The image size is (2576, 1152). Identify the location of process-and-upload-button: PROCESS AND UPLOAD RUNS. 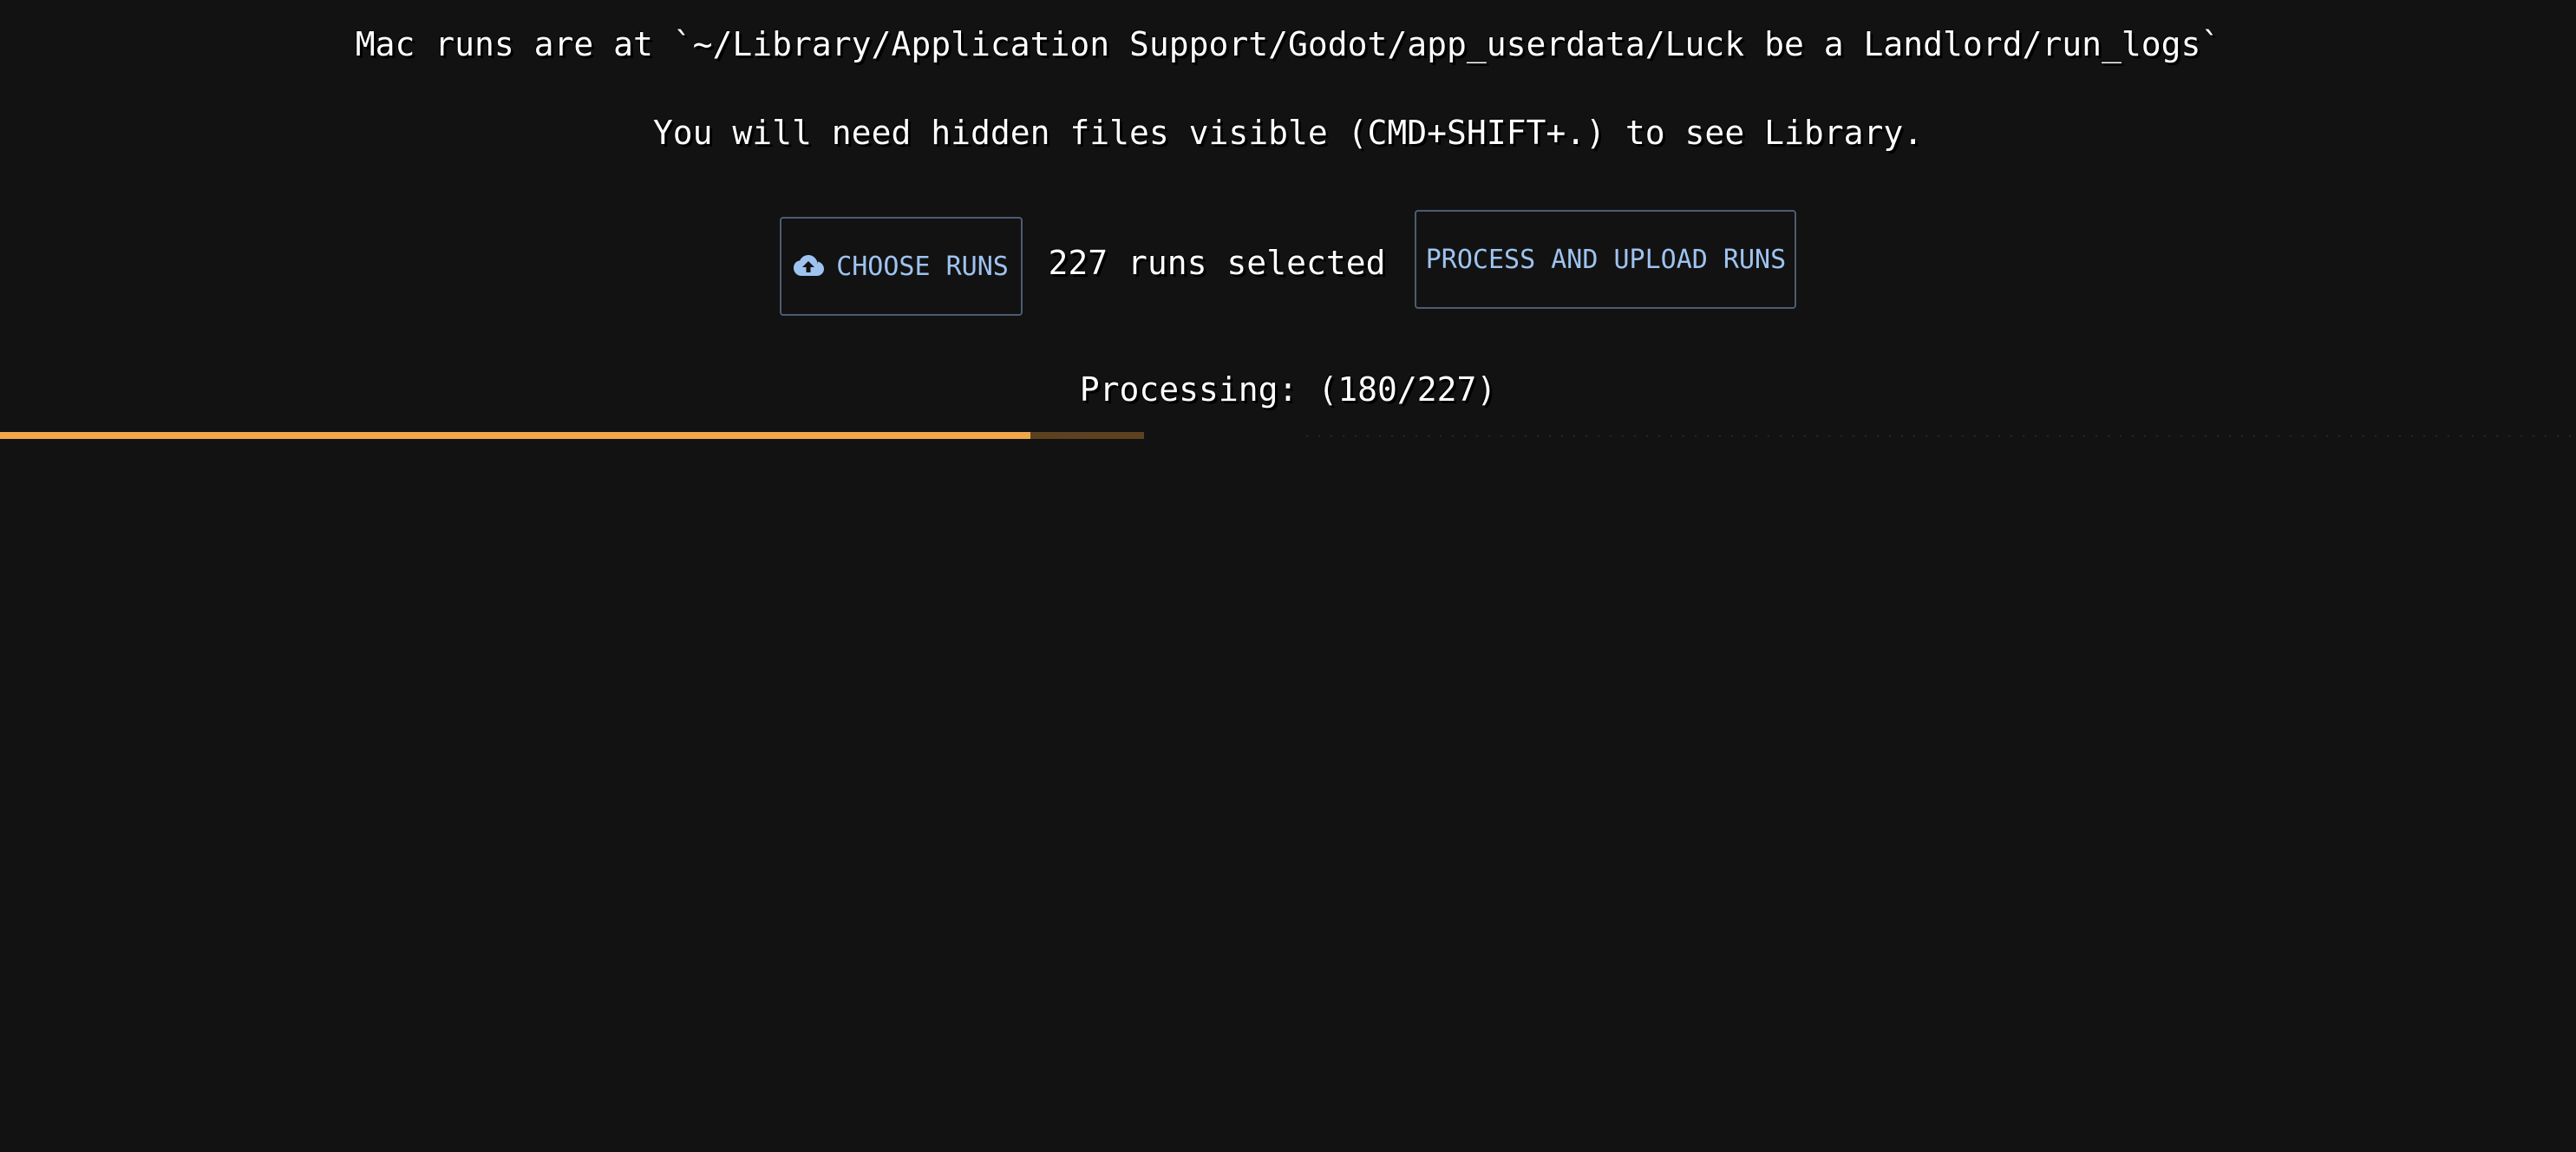
(1606, 259).